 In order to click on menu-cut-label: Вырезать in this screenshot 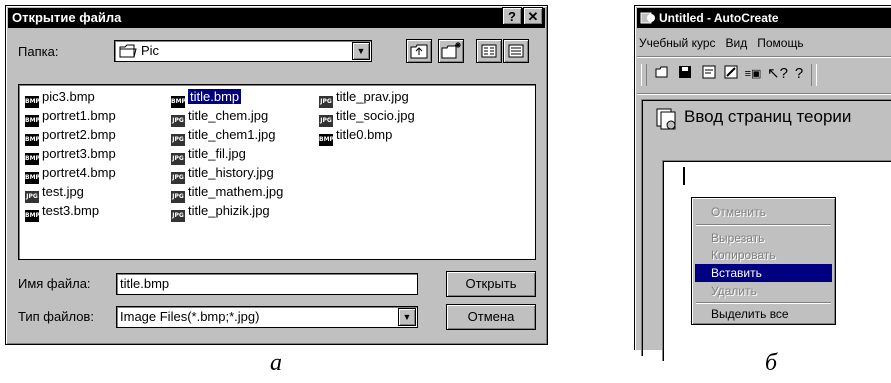, I will do `click(738, 238)`.